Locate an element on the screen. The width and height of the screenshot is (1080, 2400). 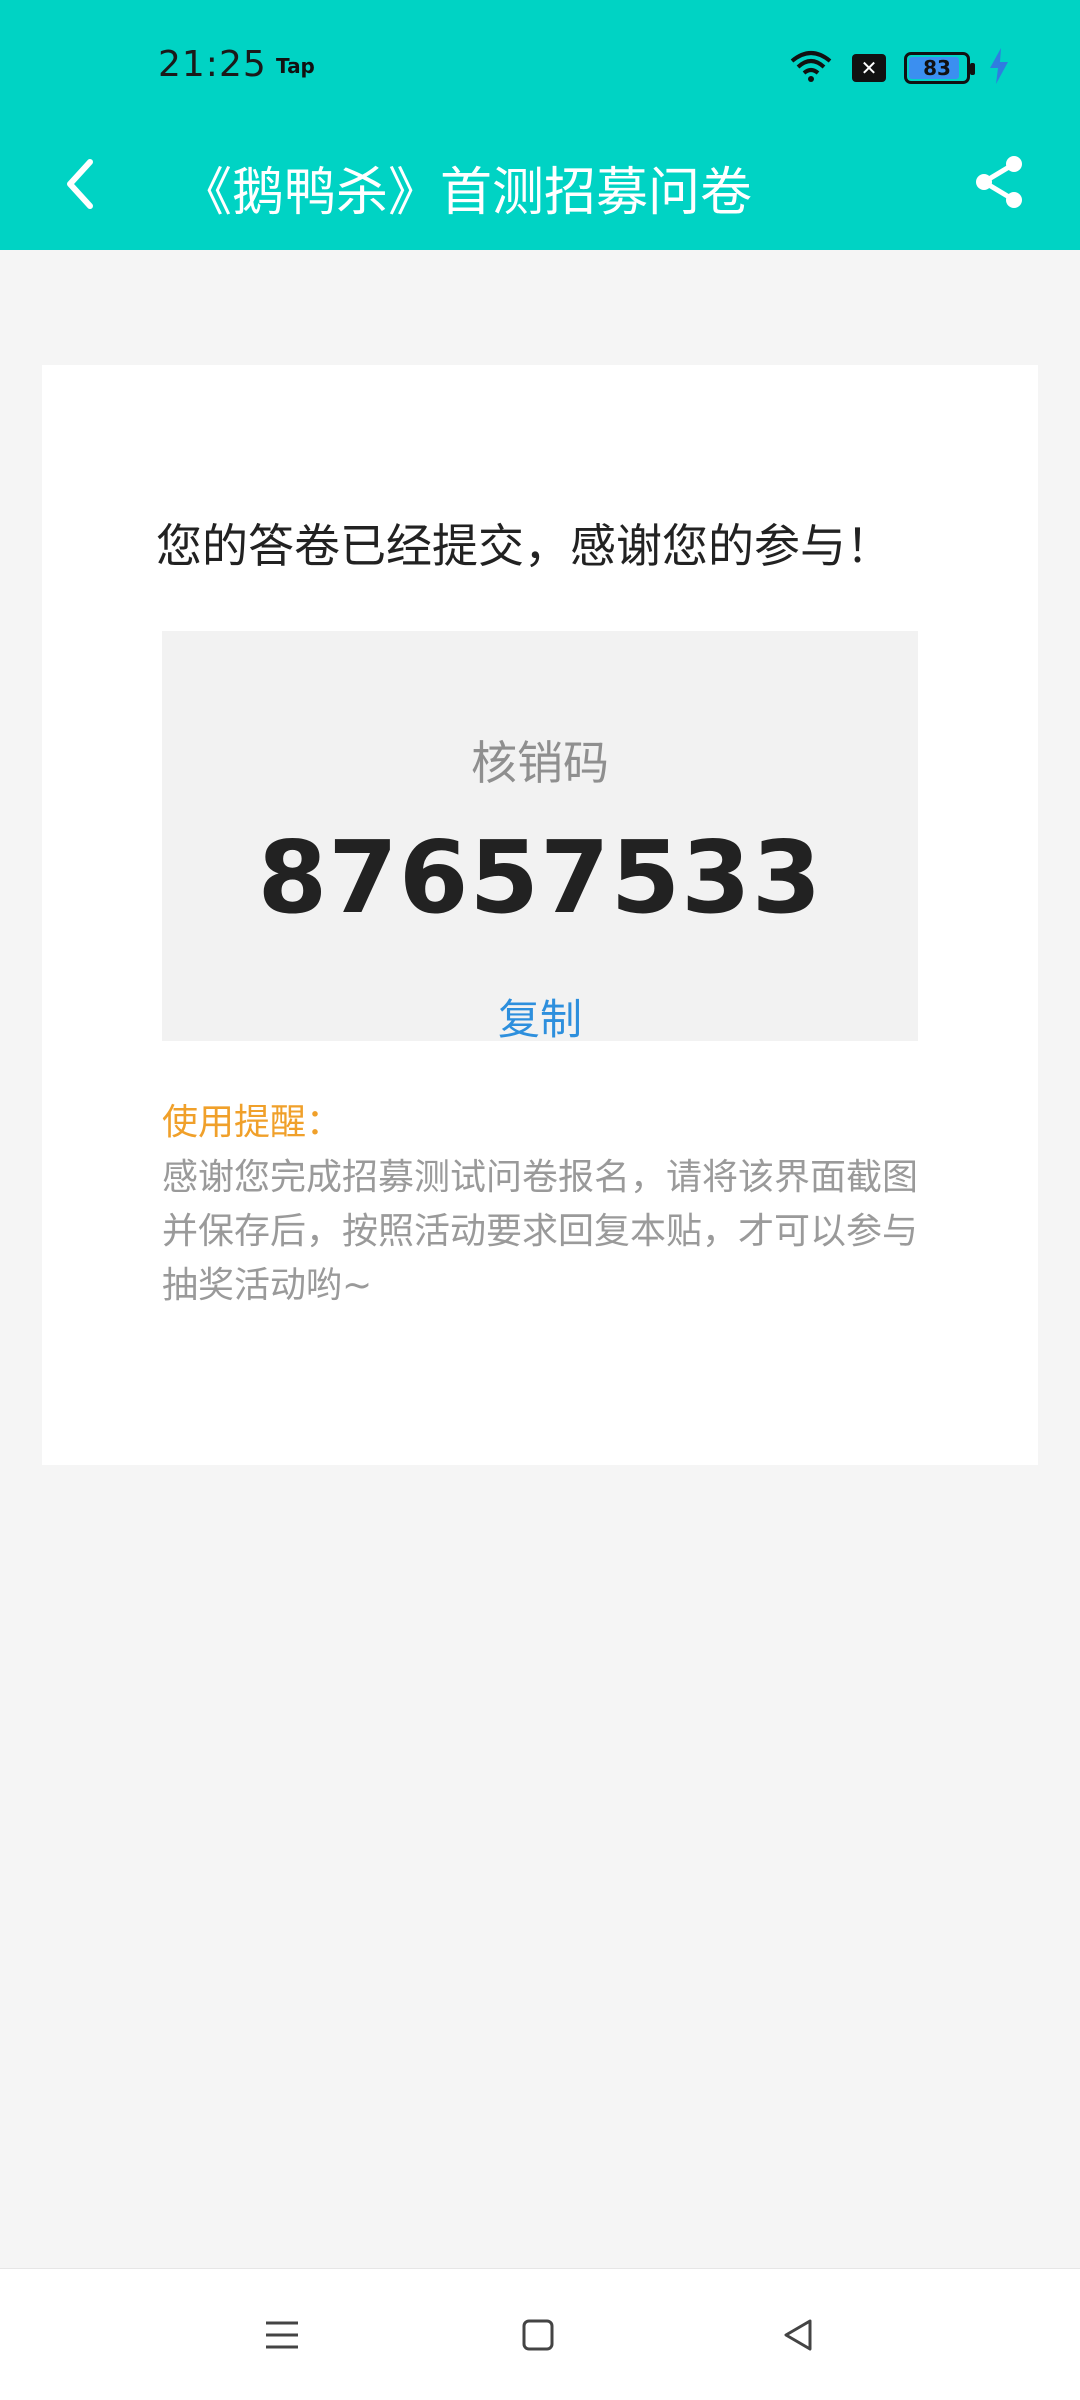
status-bar: 21:25 Tap ✕ 83 is located at coordinates (540, 66).